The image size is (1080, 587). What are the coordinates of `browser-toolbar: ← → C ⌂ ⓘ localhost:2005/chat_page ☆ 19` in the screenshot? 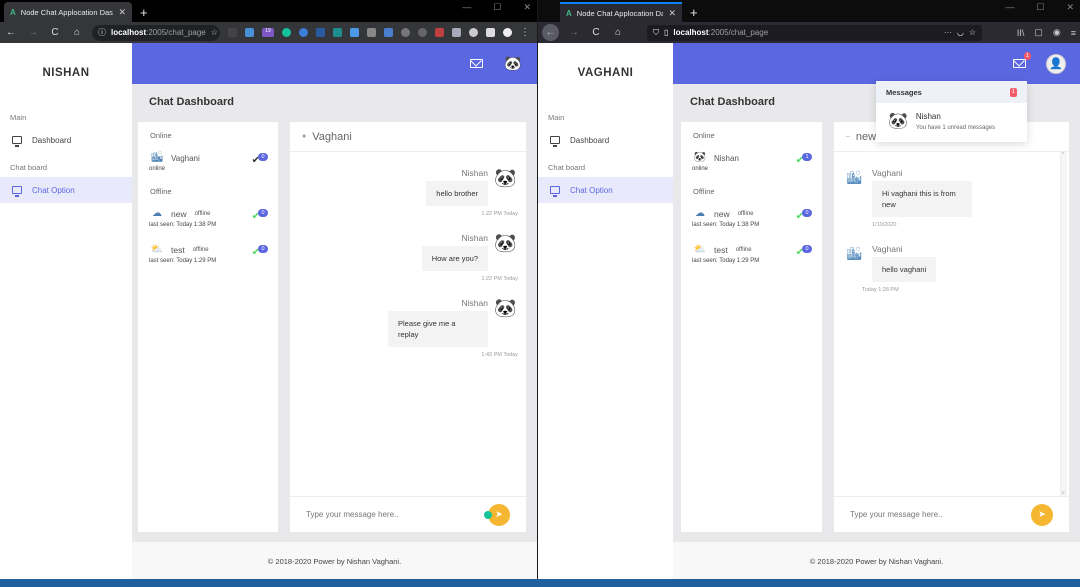 It's located at (268, 32).